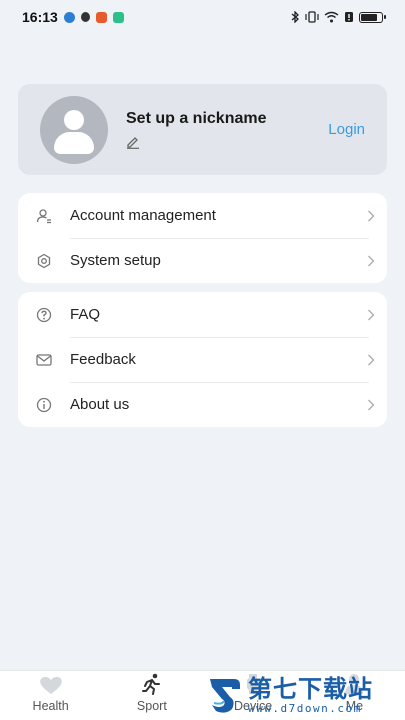  Describe the element at coordinates (74, 142) in the screenshot. I see `avatar-body` at that location.